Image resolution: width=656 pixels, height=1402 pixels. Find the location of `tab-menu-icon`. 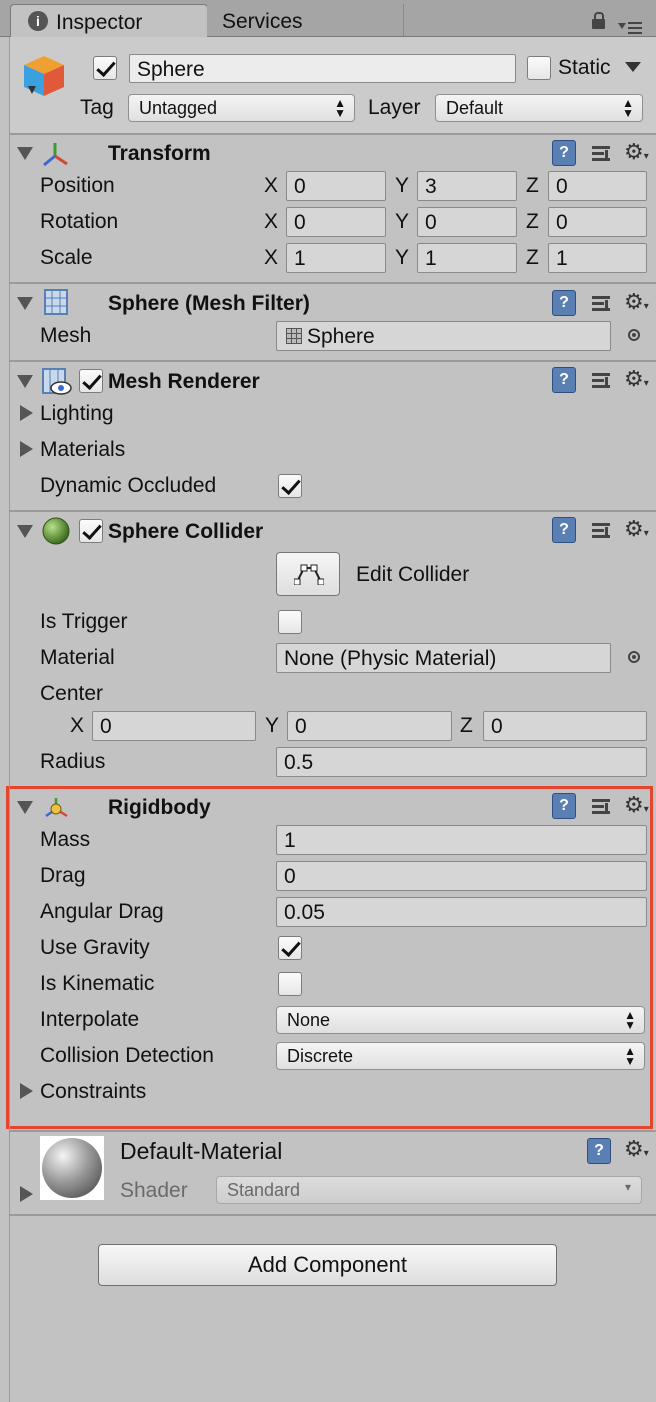

tab-menu-icon is located at coordinates (631, 24).